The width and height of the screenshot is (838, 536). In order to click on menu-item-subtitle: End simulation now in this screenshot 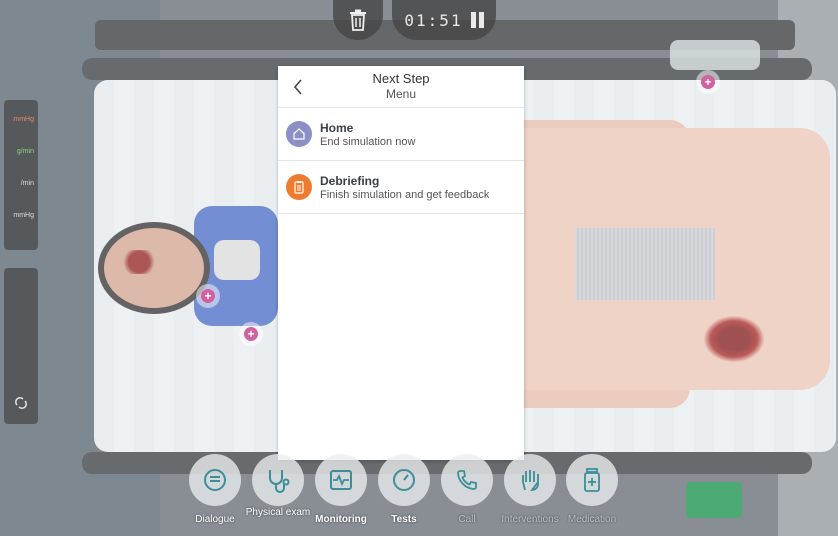, I will do `click(368, 141)`.